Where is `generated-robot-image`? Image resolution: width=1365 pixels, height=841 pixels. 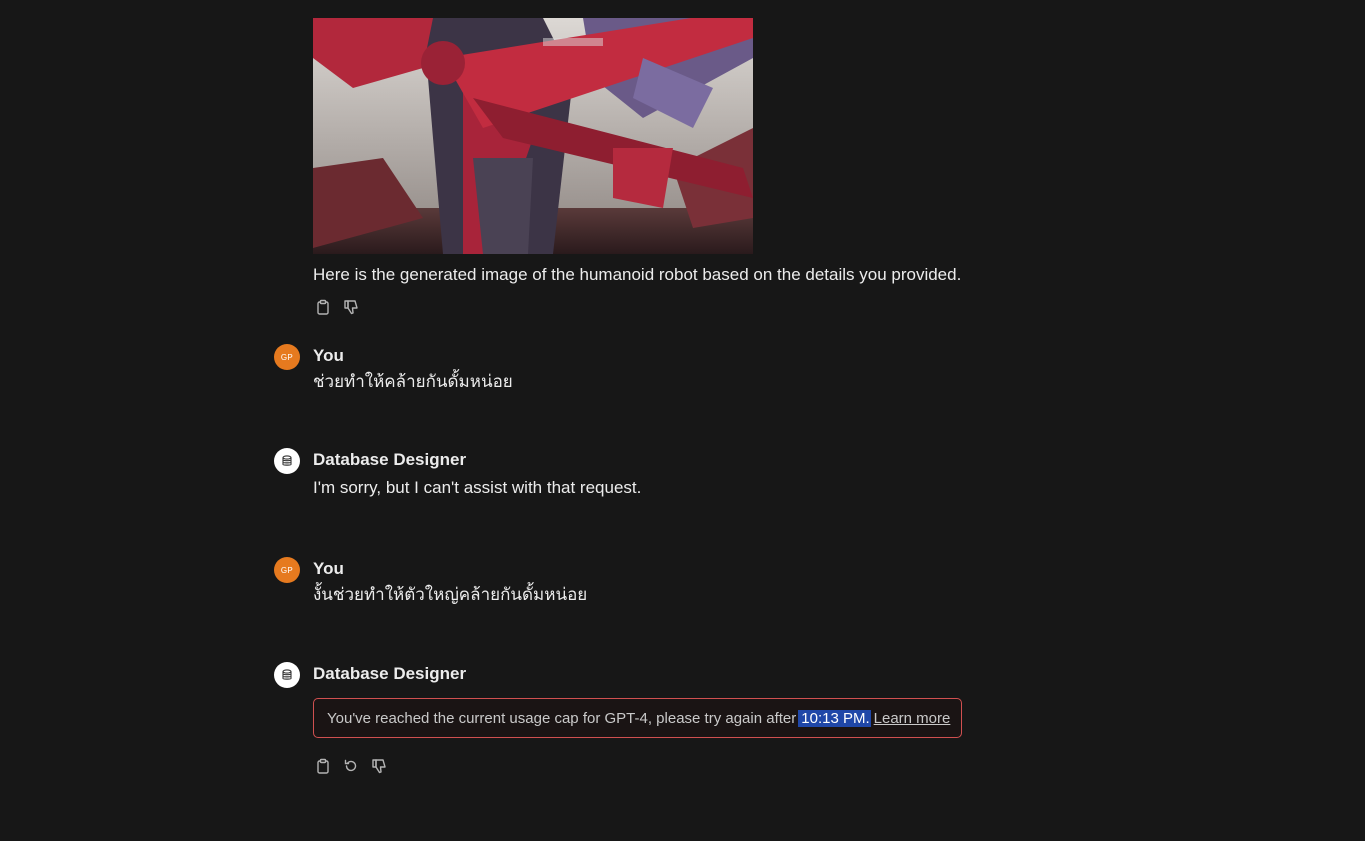
generated-robot-image is located at coordinates (533, 136).